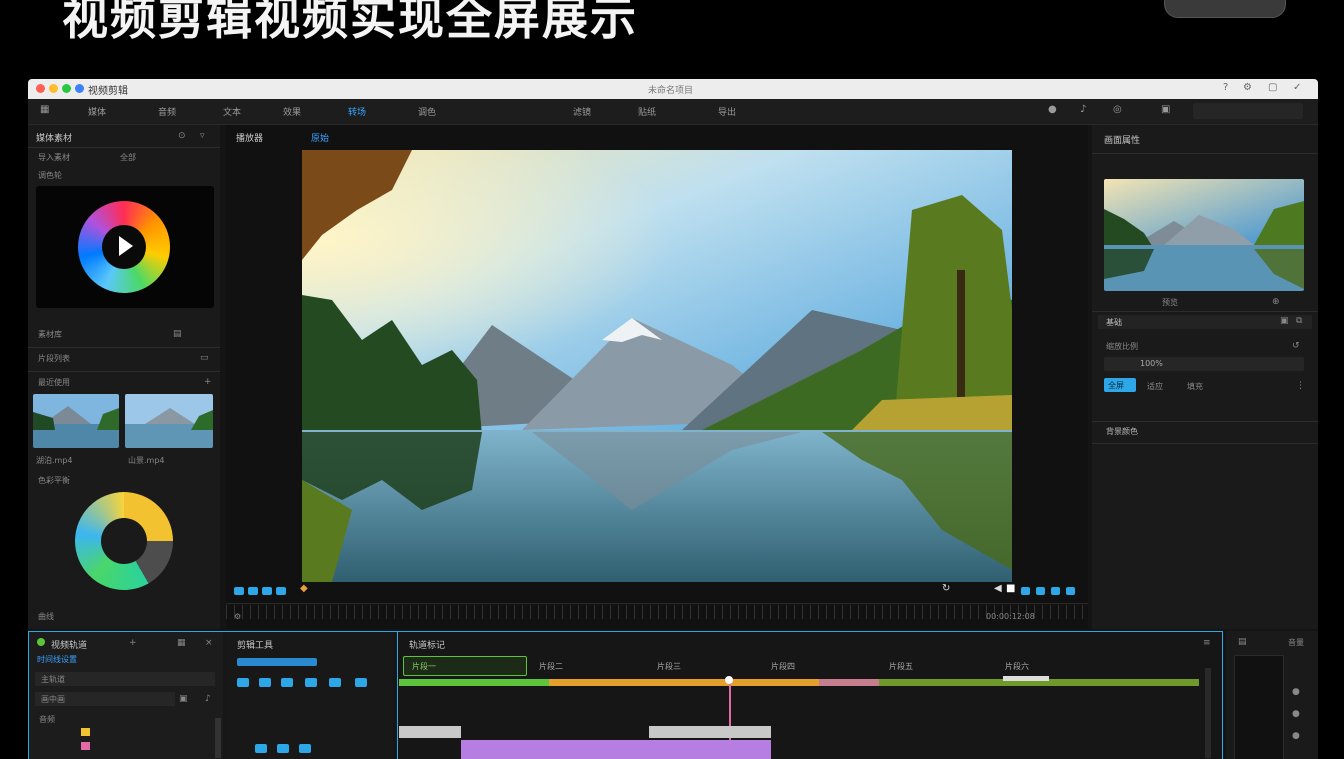 Image resolution: width=1344 pixels, height=759 pixels. What do you see at coordinates (128, 157) in the screenshot?
I see `all-tab: 全部` at bounding box center [128, 157].